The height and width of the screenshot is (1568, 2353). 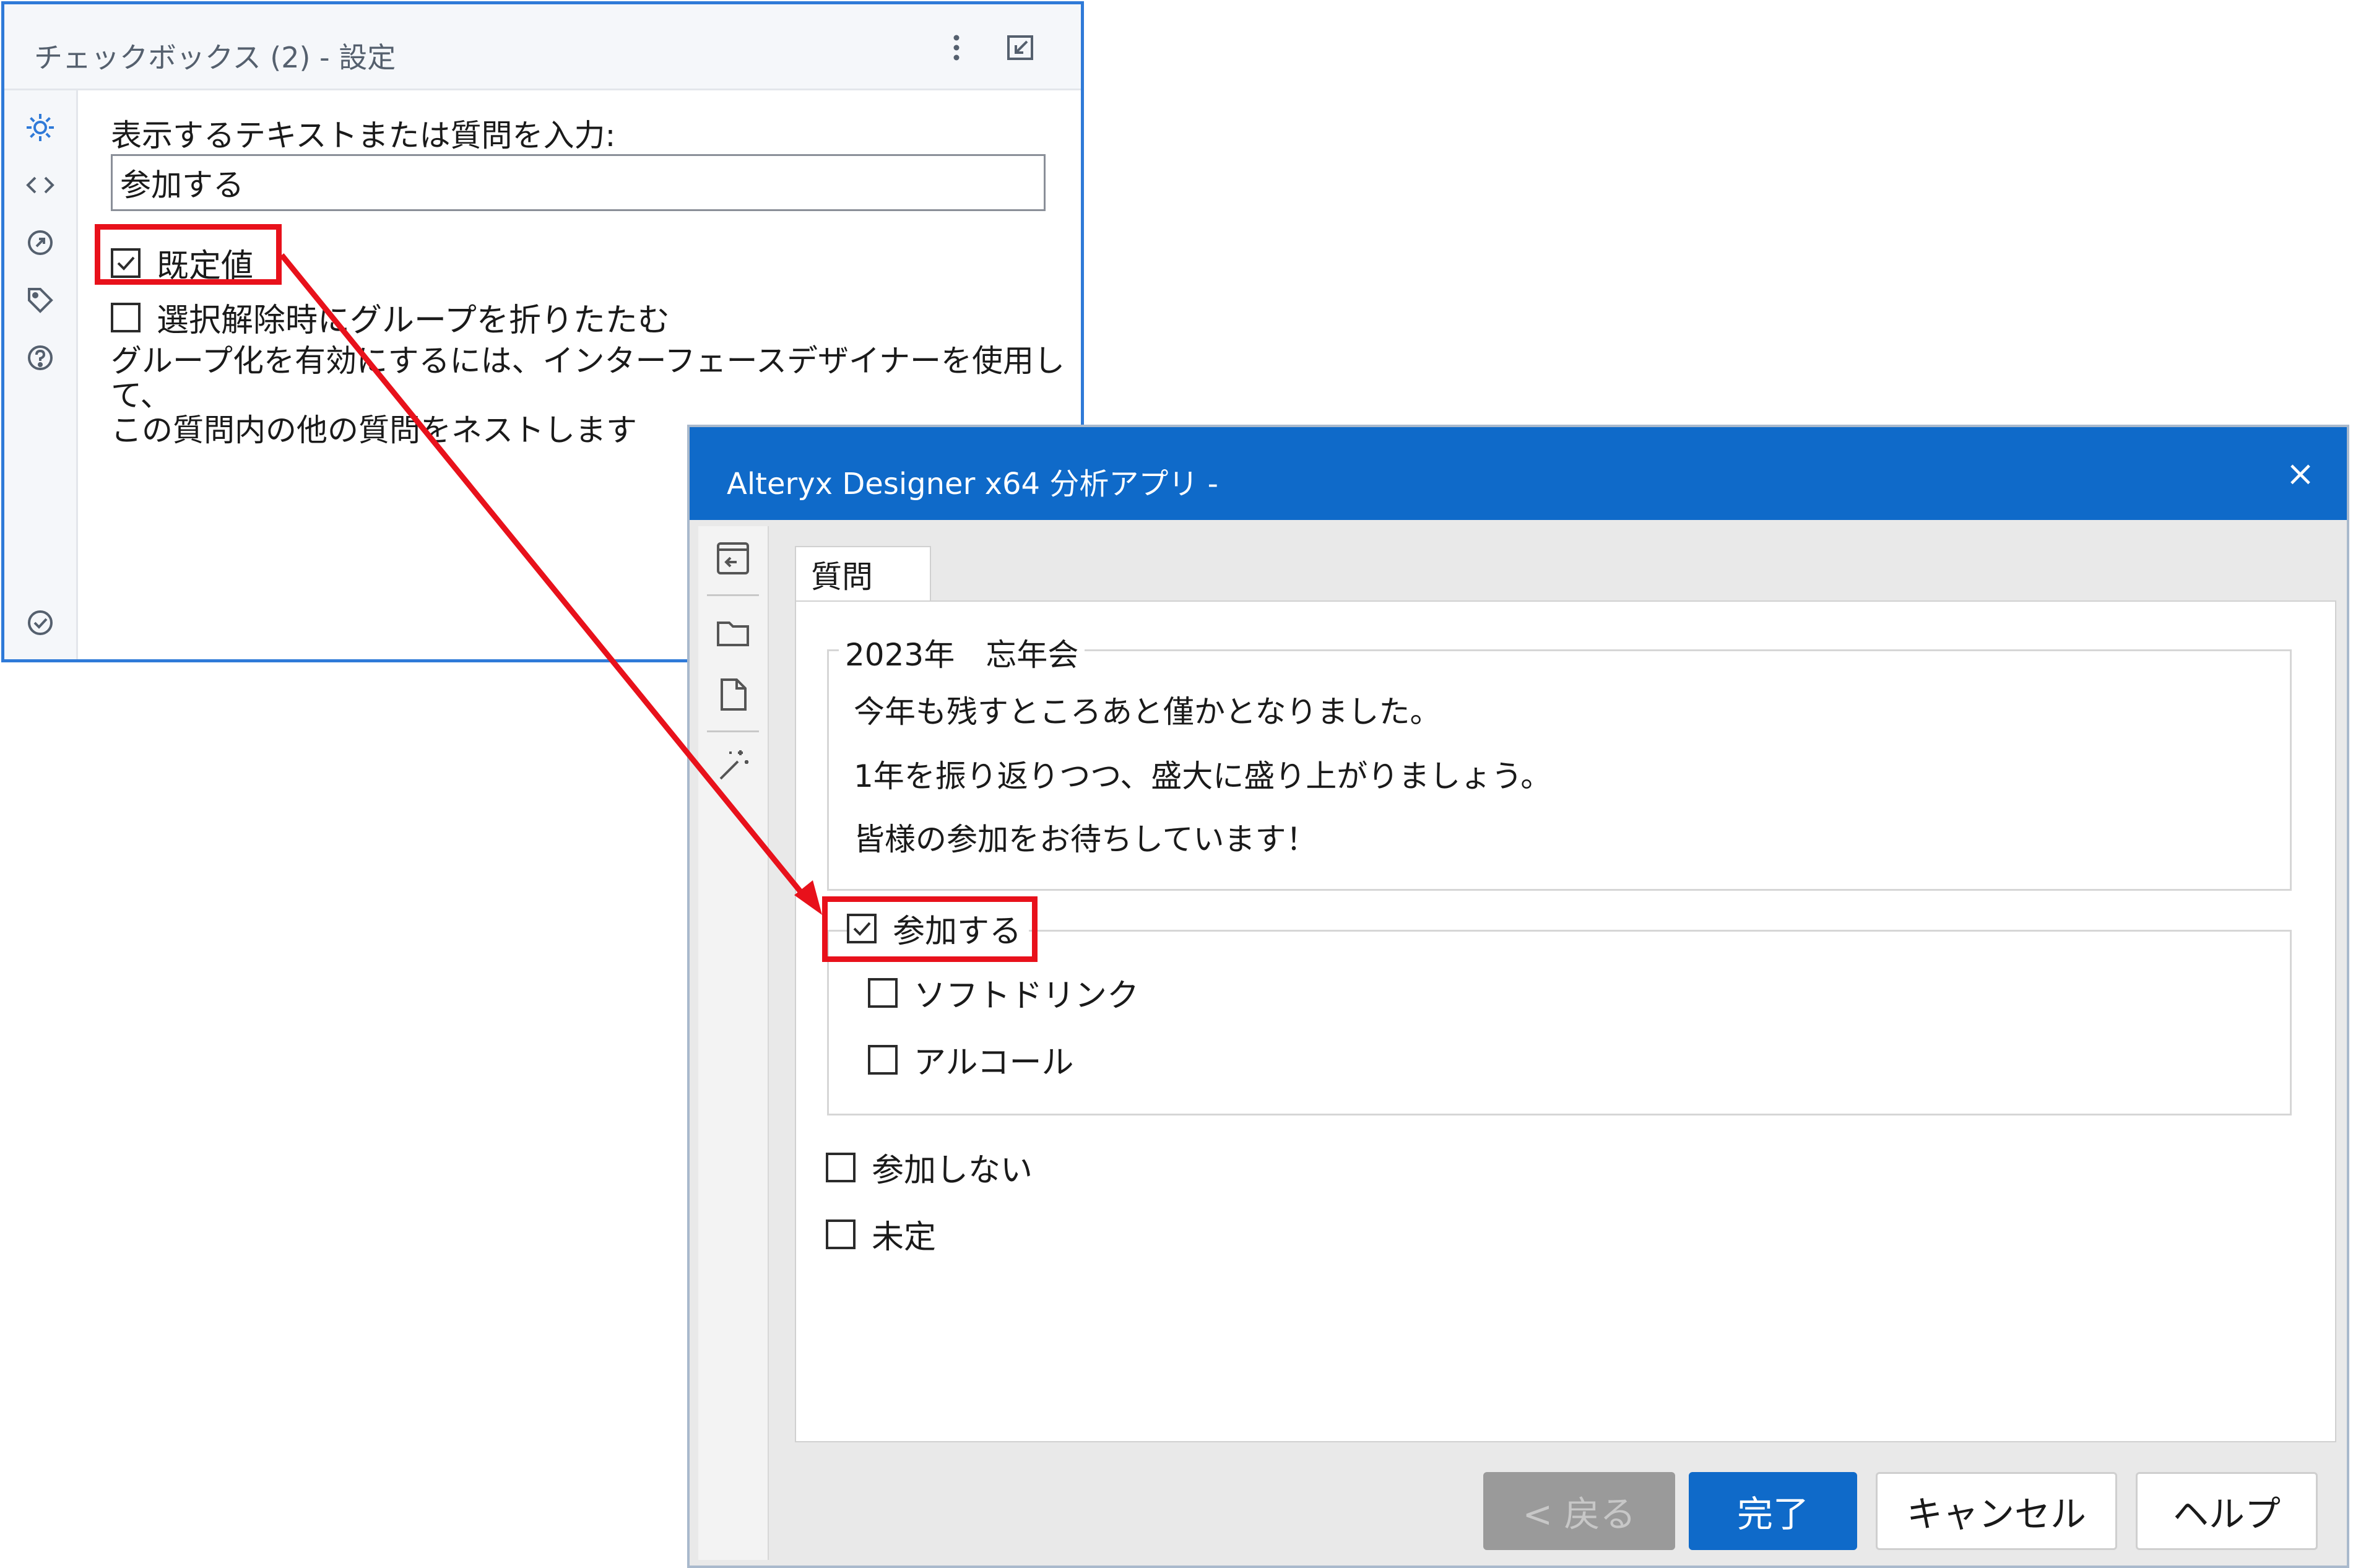 I want to click on help-icon, so click(x=40, y=357).